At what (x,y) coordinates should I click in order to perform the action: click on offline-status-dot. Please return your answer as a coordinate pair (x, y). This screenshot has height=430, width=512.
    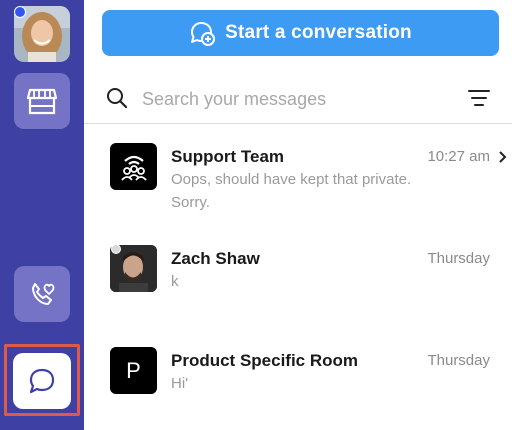
    Looking at the image, I should click on (116, 249).